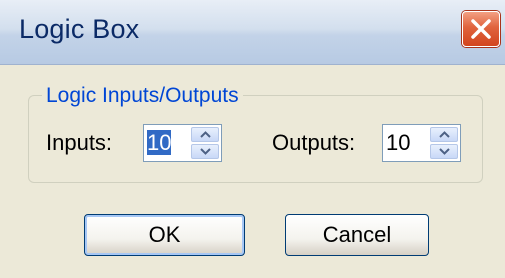  Describe the element at coordinates (357, 235) in the screenshot. I see `cancel-button: Cancel` at that location.